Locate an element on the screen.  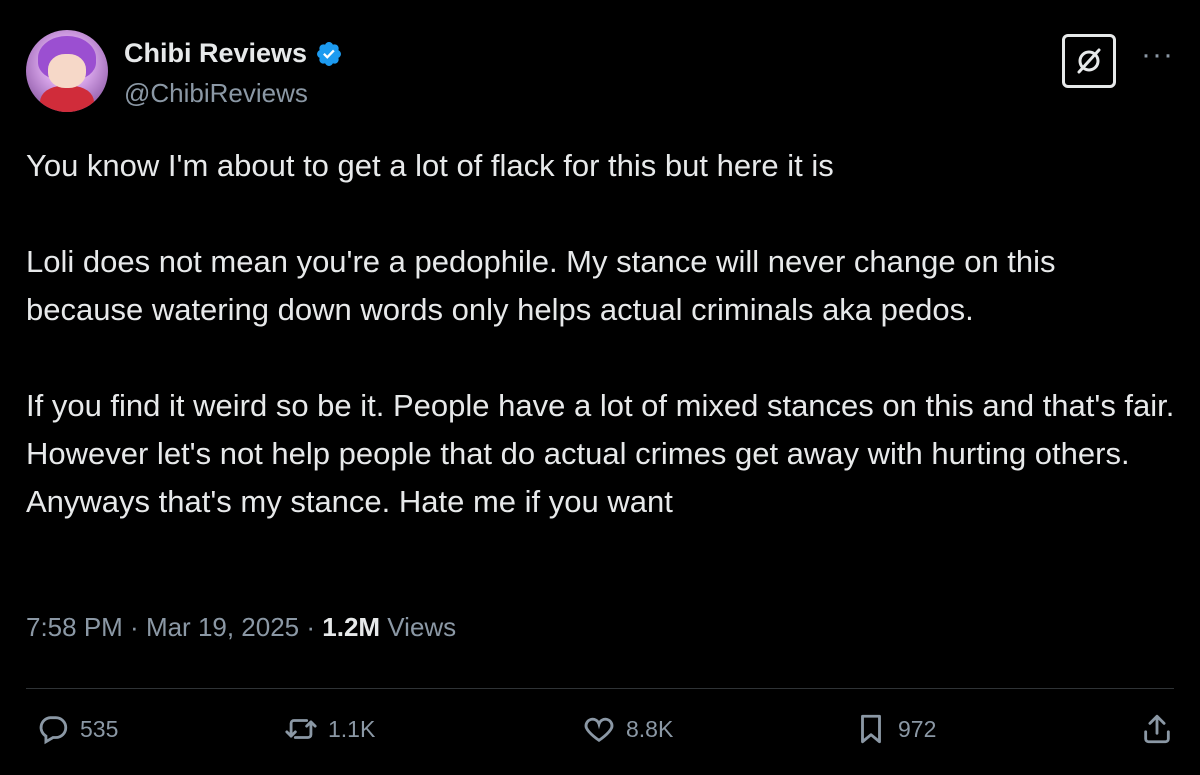
bookmark-button: 972 is located at coordinates (895, 729).